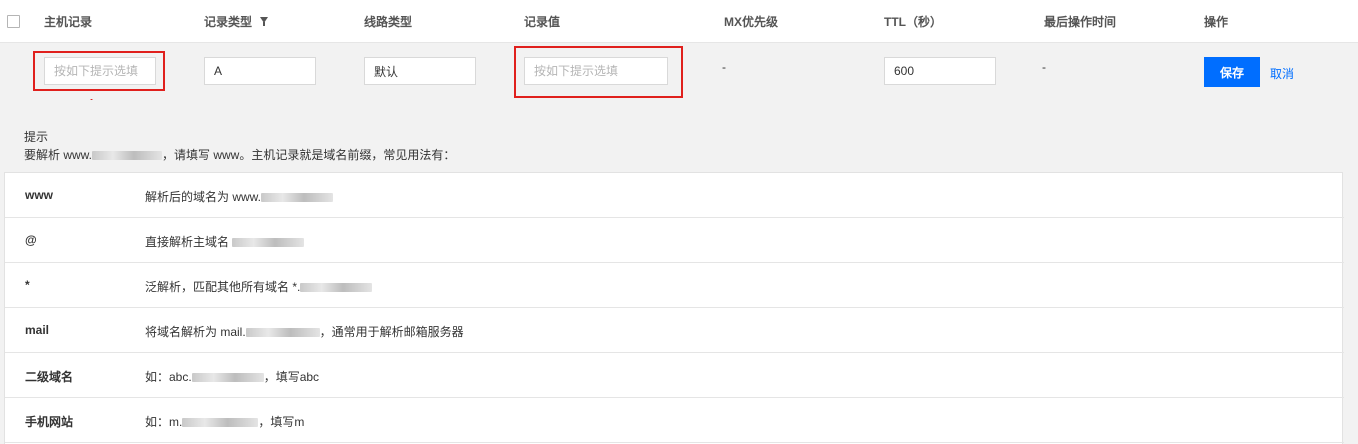 This screenshot has width=1358, height=444. I want to click on table-row: 二级域名 如：abc. ，填写abc, so click(674, 375).